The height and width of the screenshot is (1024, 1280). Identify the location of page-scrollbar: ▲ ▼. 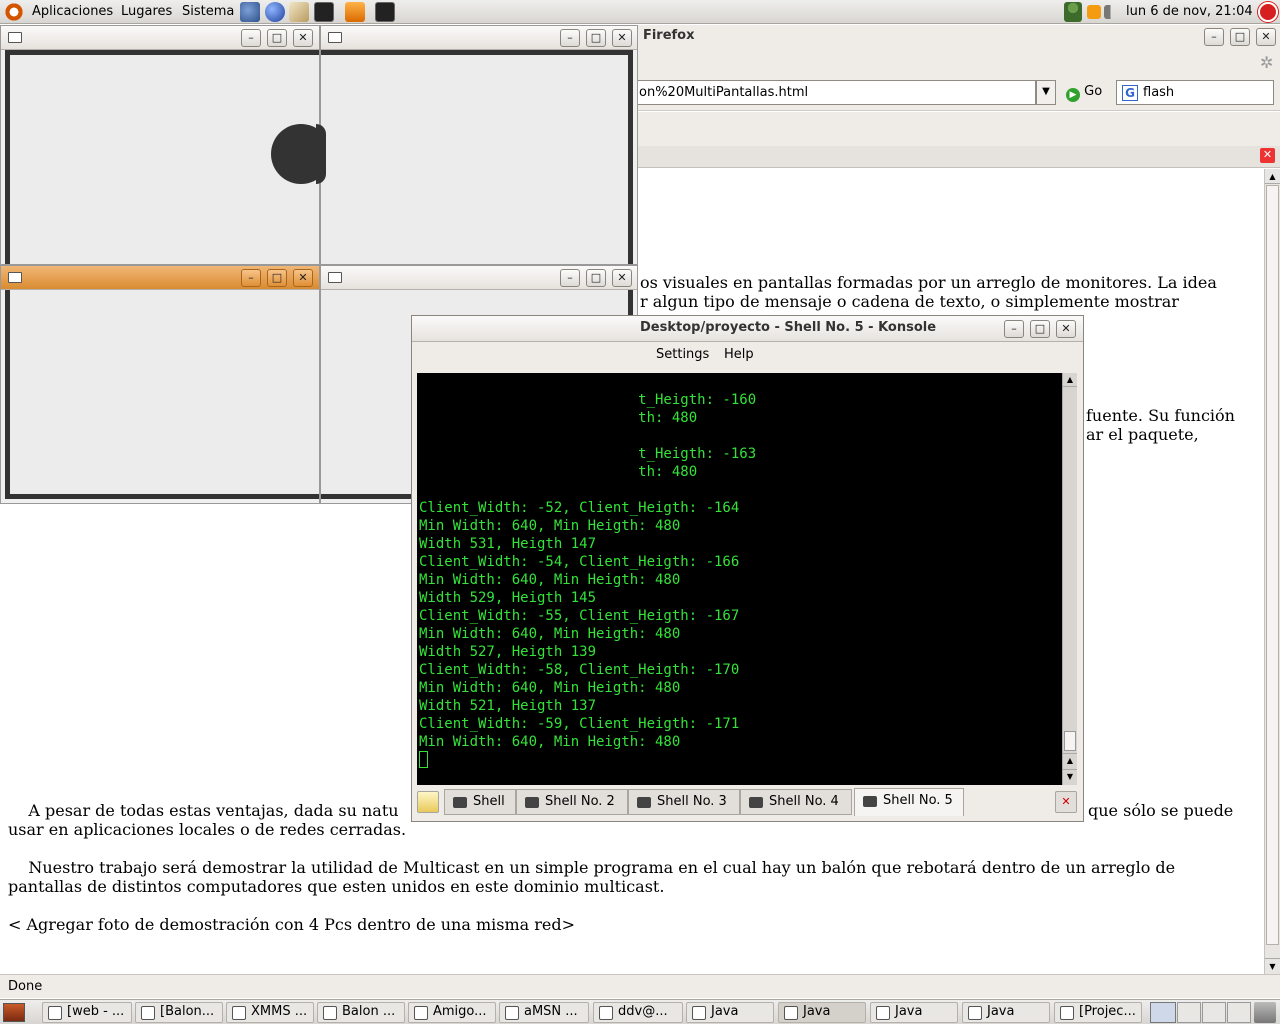
(1272, 571).